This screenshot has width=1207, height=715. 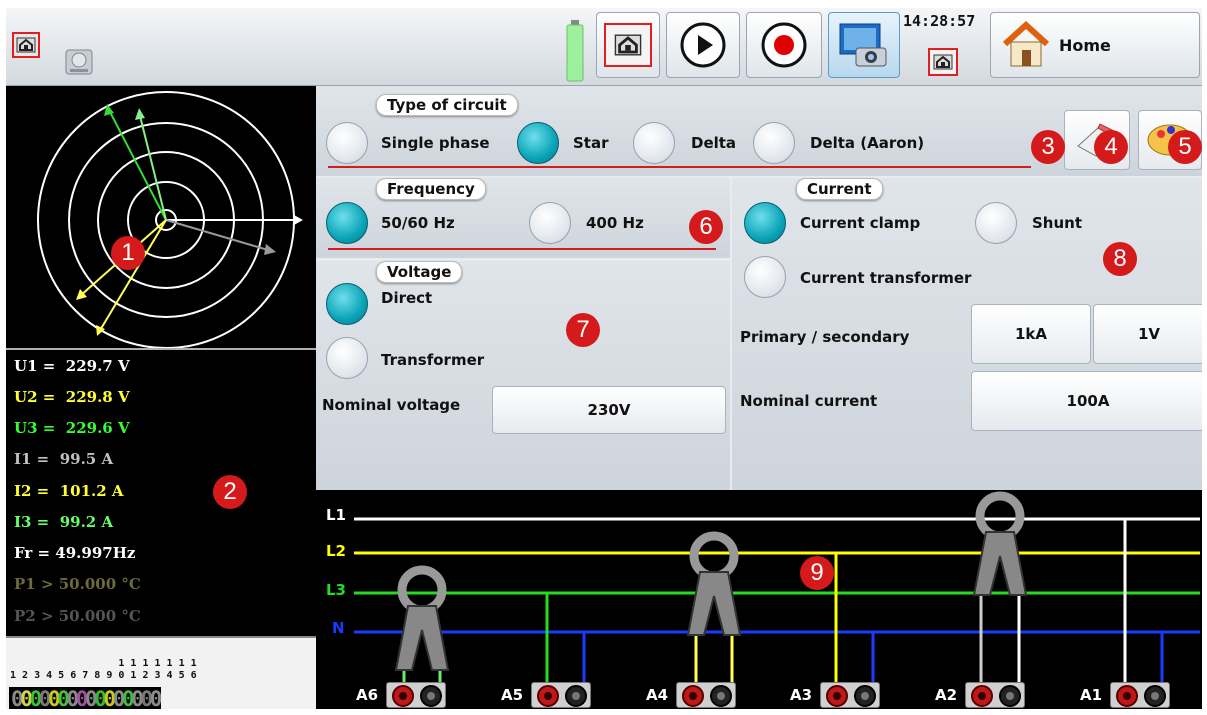 I want to click on nominal-current-label: Nominal current, so click(x=809, y=401).